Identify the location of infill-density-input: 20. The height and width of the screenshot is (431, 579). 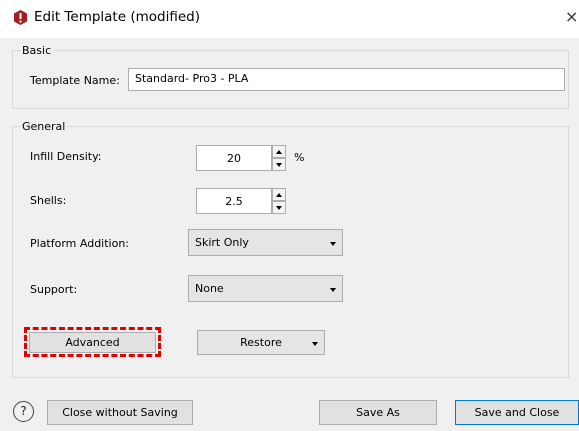
(234, 158).